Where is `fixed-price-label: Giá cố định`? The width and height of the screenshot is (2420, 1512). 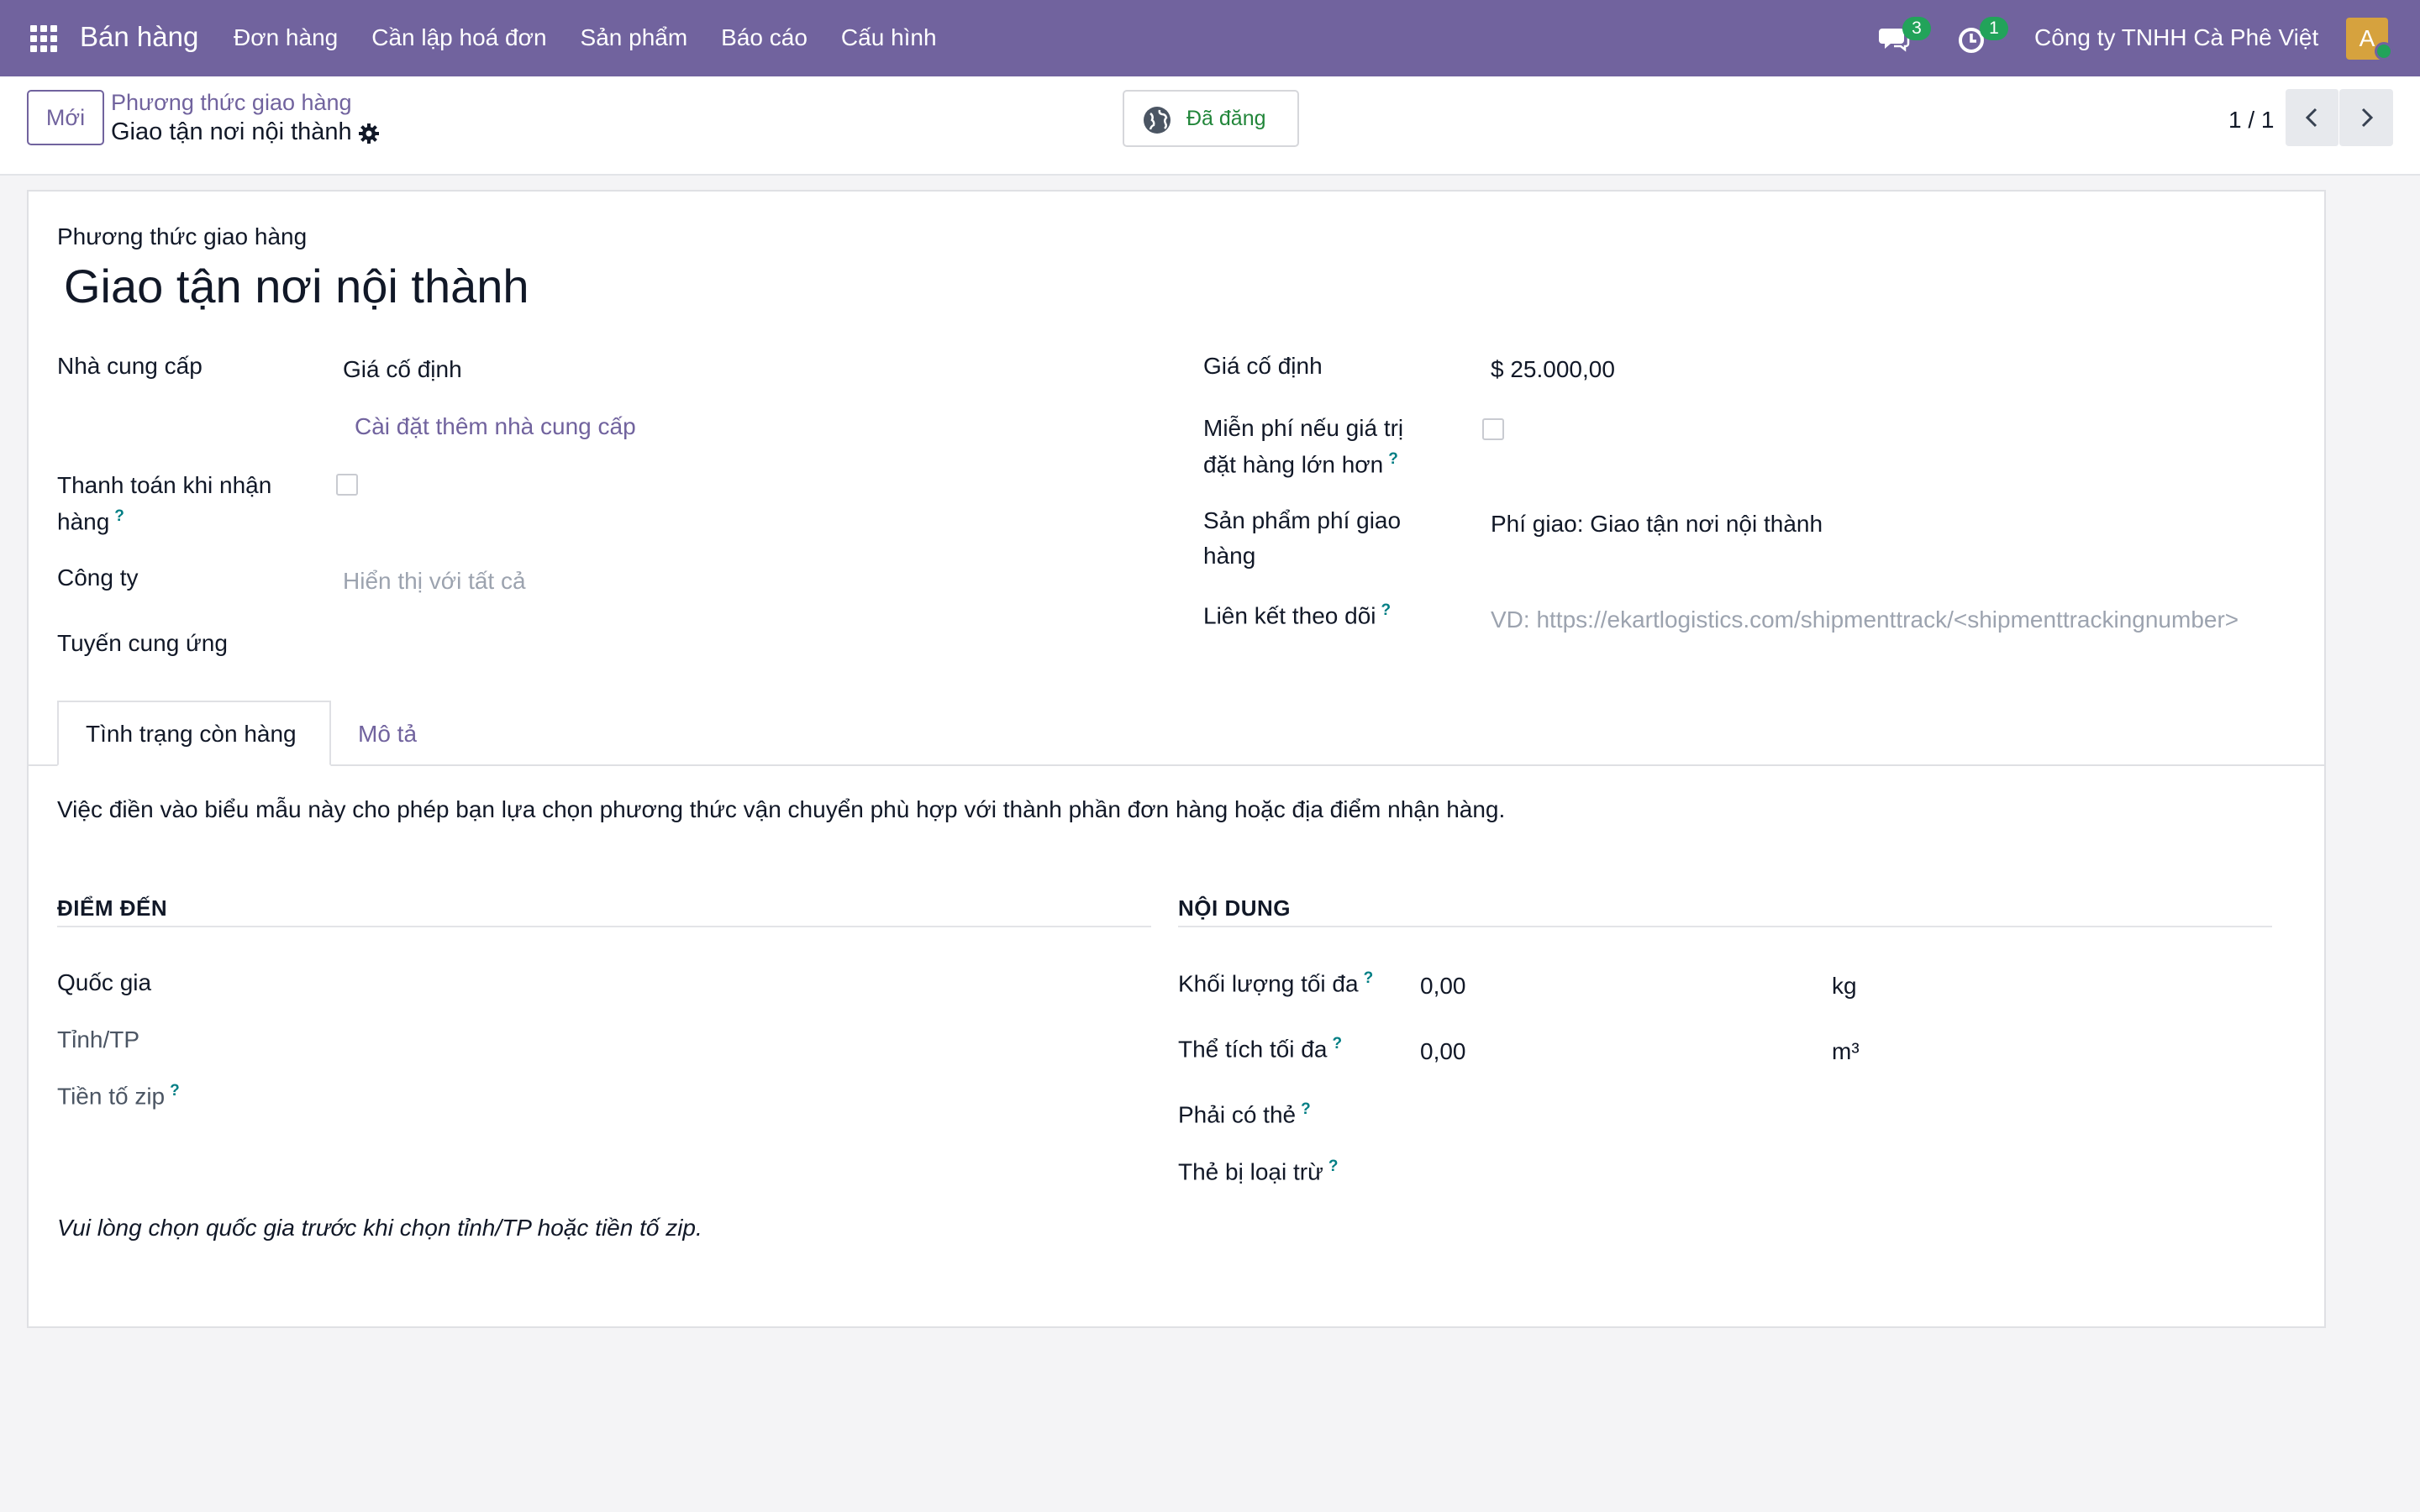 fixed-price-label: Giá cố định is located at coordinates (1263, 366).